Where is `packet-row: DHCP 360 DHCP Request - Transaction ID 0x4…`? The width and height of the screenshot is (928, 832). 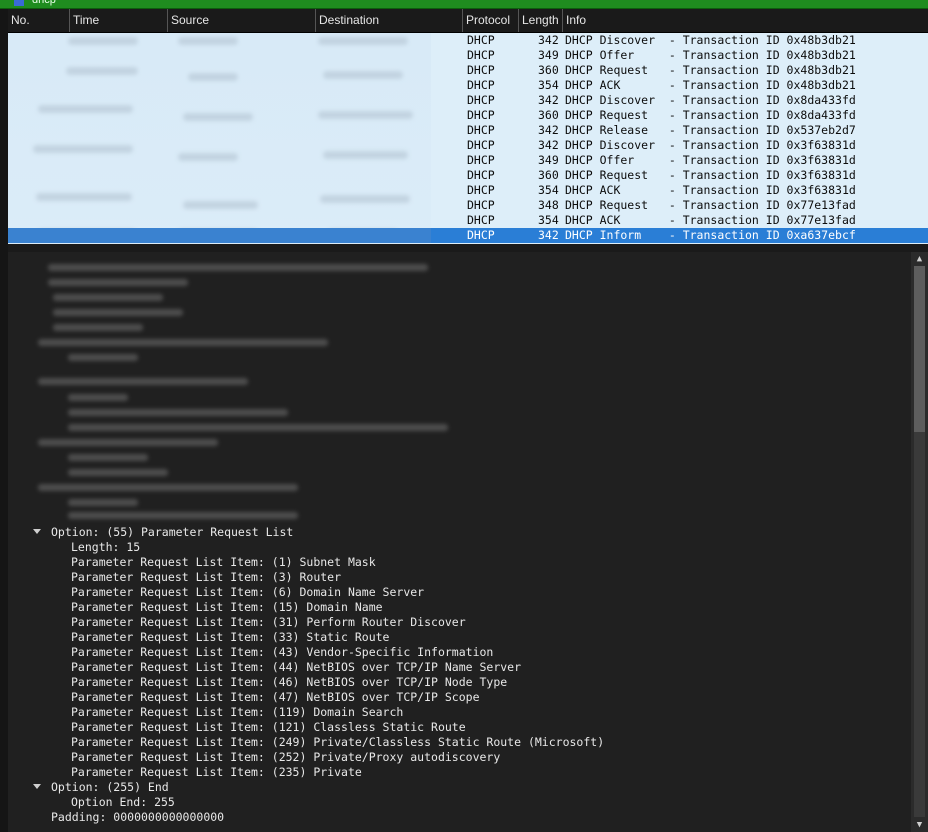 packet-row: DHCP 360 DHCP Request - Transaction ID 0x4… is located at coordinates (468, 70).